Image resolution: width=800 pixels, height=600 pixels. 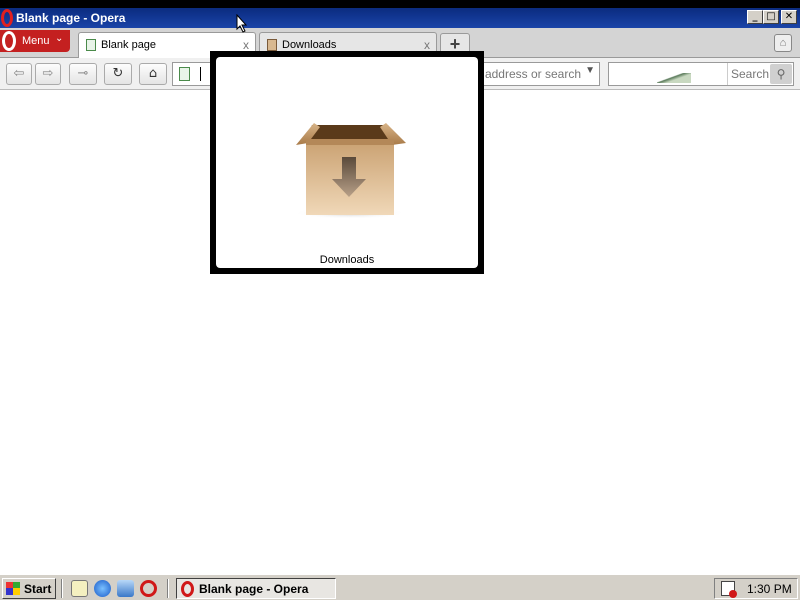 What do you see at coordinates (309, 45) in the screenshot?
I see `tab-label: Downloads` at bounding box center [309, 45].